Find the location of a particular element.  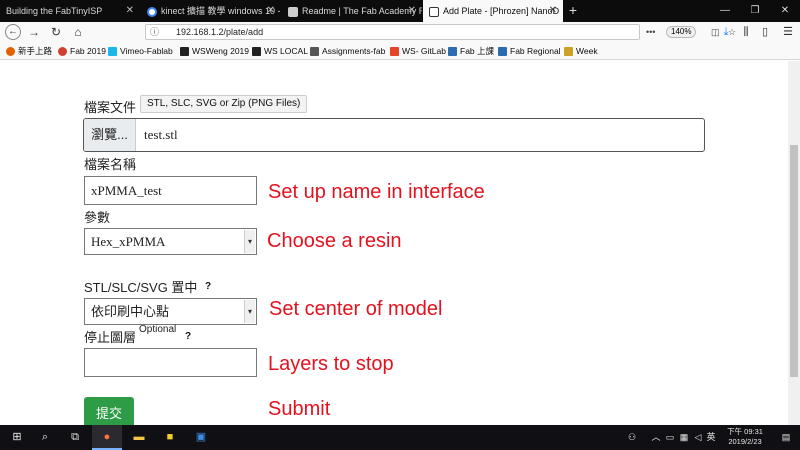

stop-layer-label: 停止圖層 is located at coordinates (110, 337).